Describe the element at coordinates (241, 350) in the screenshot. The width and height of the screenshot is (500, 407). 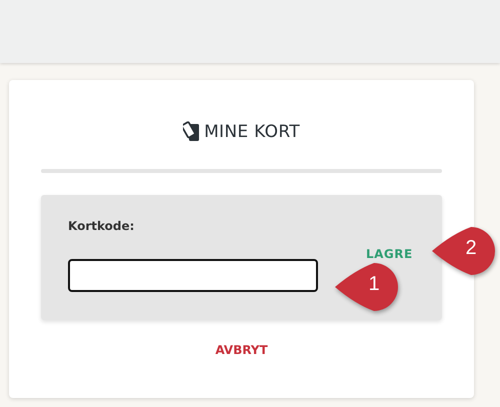
I see `cancel-button: AVBRYT` at that location.